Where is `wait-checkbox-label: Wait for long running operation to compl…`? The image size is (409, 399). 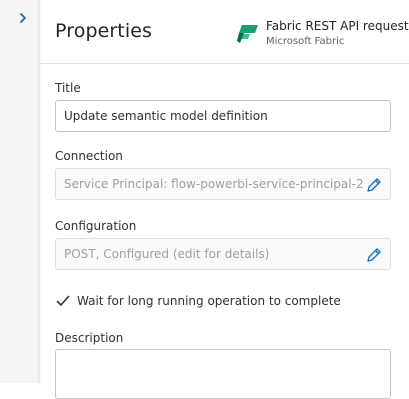 wait-checkbox-label: Wait for long running operation to compl… is located at coordinates (209, 301).